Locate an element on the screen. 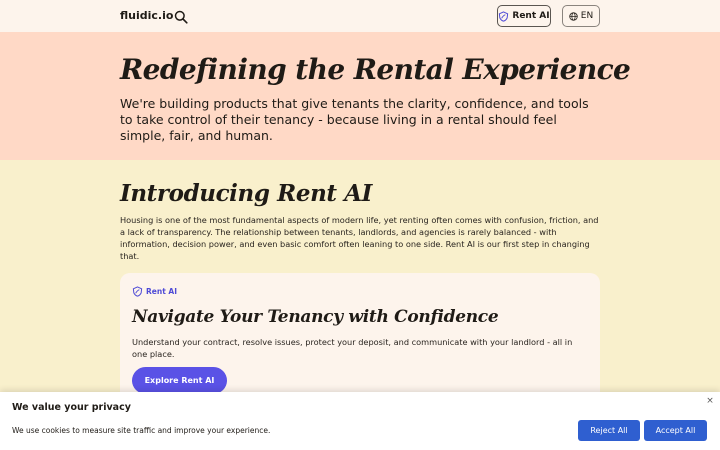  cookie-title: We value your privacy is located at coordinates (71, 407).